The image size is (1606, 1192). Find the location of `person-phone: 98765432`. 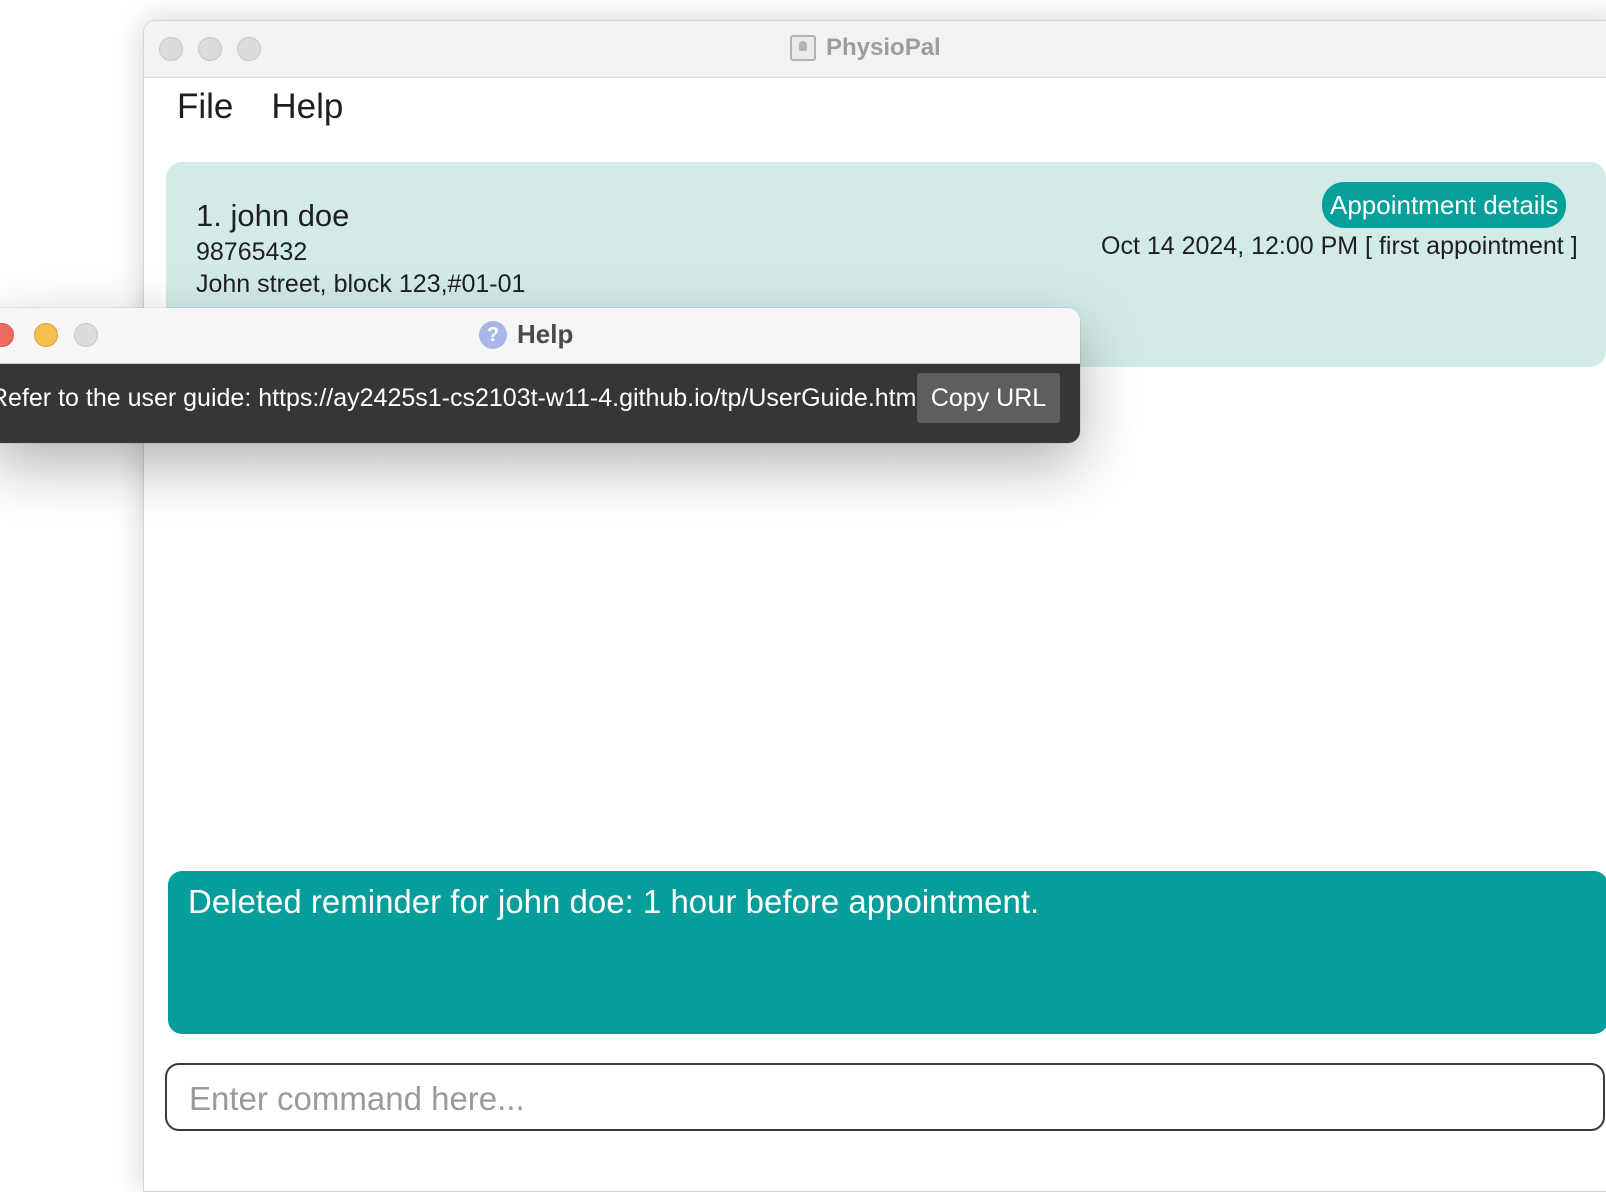

person-phone: 98765432 is located at coordinates (252, 252).